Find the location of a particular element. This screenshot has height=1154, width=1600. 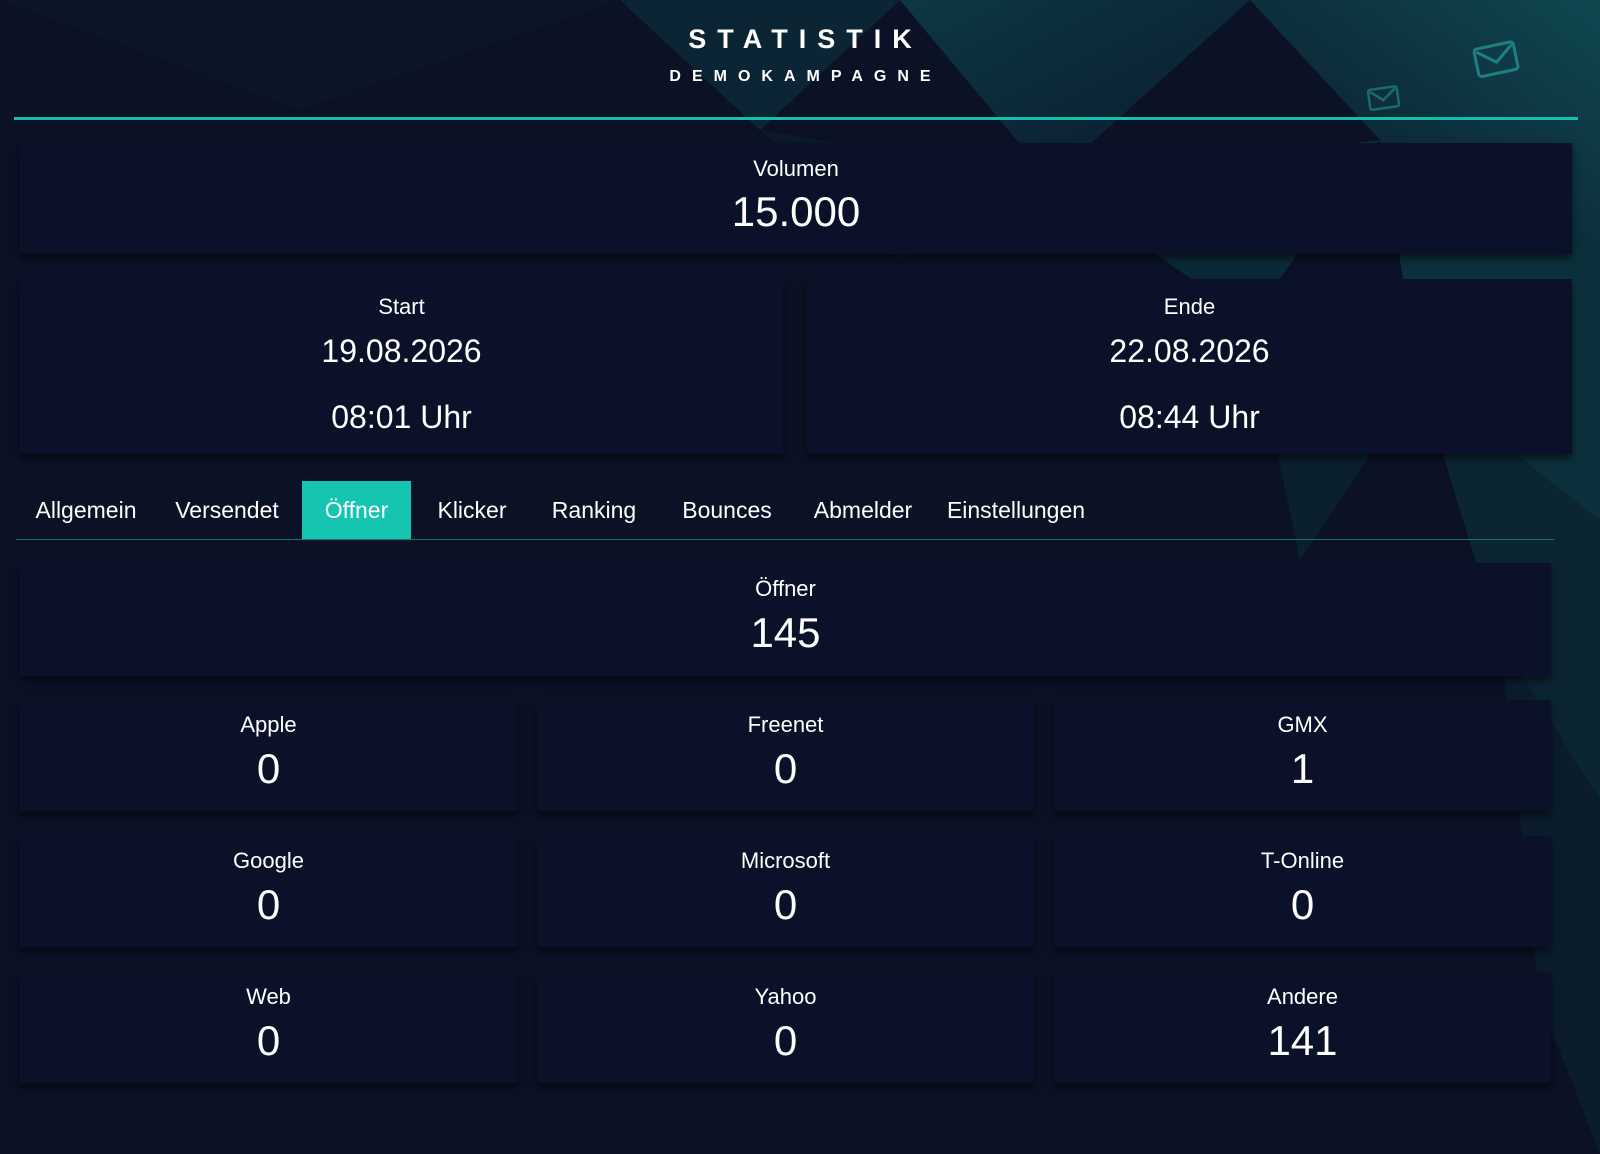

volume-label: Volumen is located at coordinates (796, 168).